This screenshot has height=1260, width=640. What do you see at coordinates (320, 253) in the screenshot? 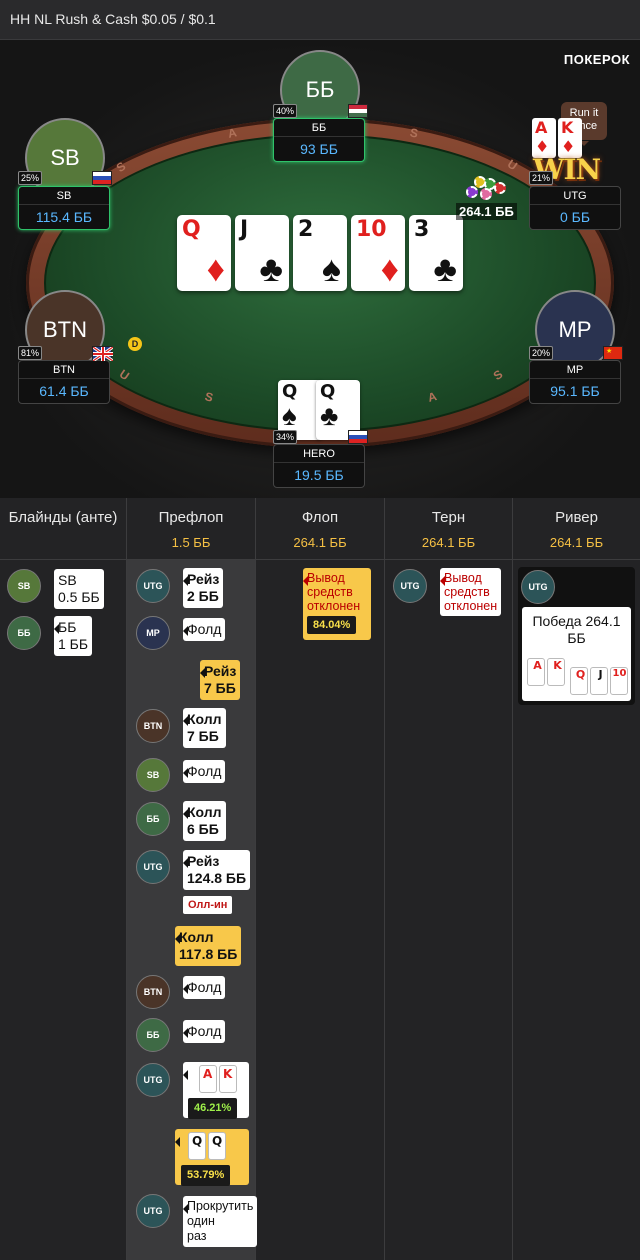
I see `board-card: 2 ♠` at bounding box center [320, 253].